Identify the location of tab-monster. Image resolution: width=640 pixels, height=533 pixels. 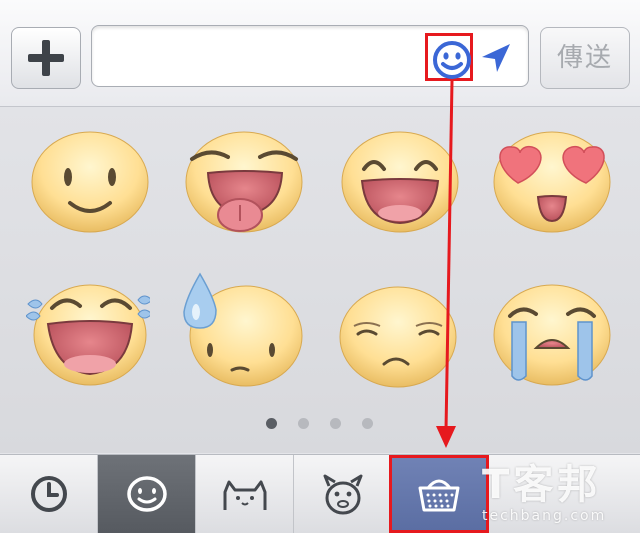
(343, 494).